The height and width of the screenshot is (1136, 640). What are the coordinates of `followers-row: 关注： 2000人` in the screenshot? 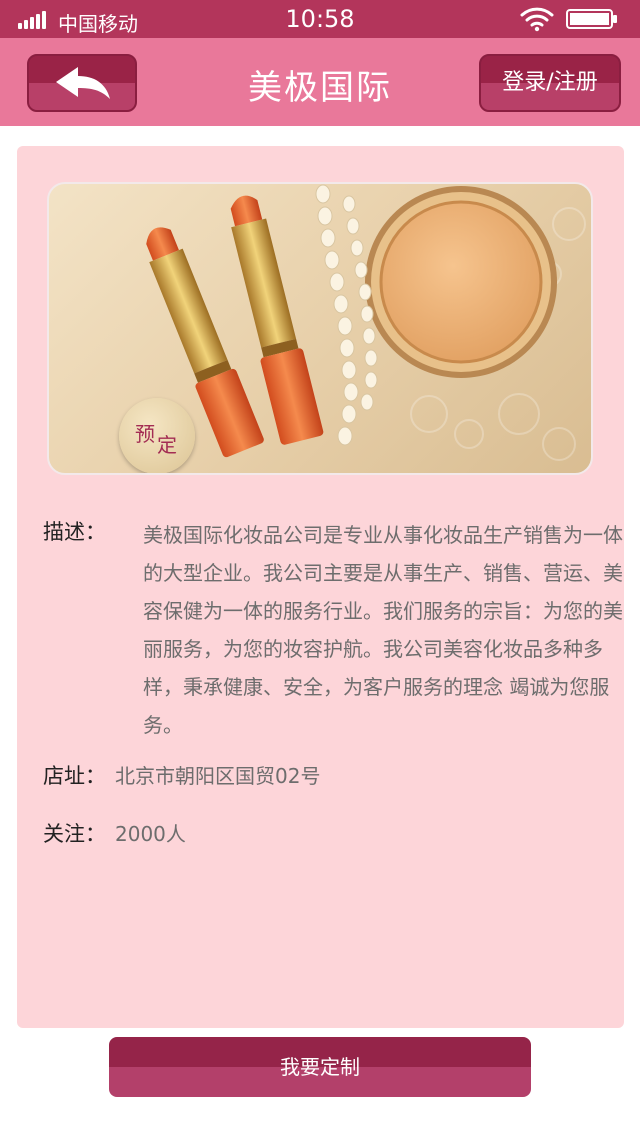 It's located at (323, 833).